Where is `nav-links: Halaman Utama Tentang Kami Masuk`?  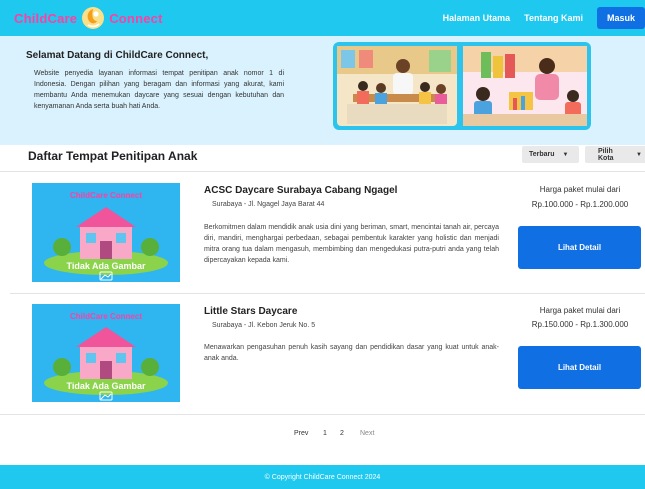
nav-links: Halaman Utama Tentang Kami Masuk is located at coordinates (544, 18).